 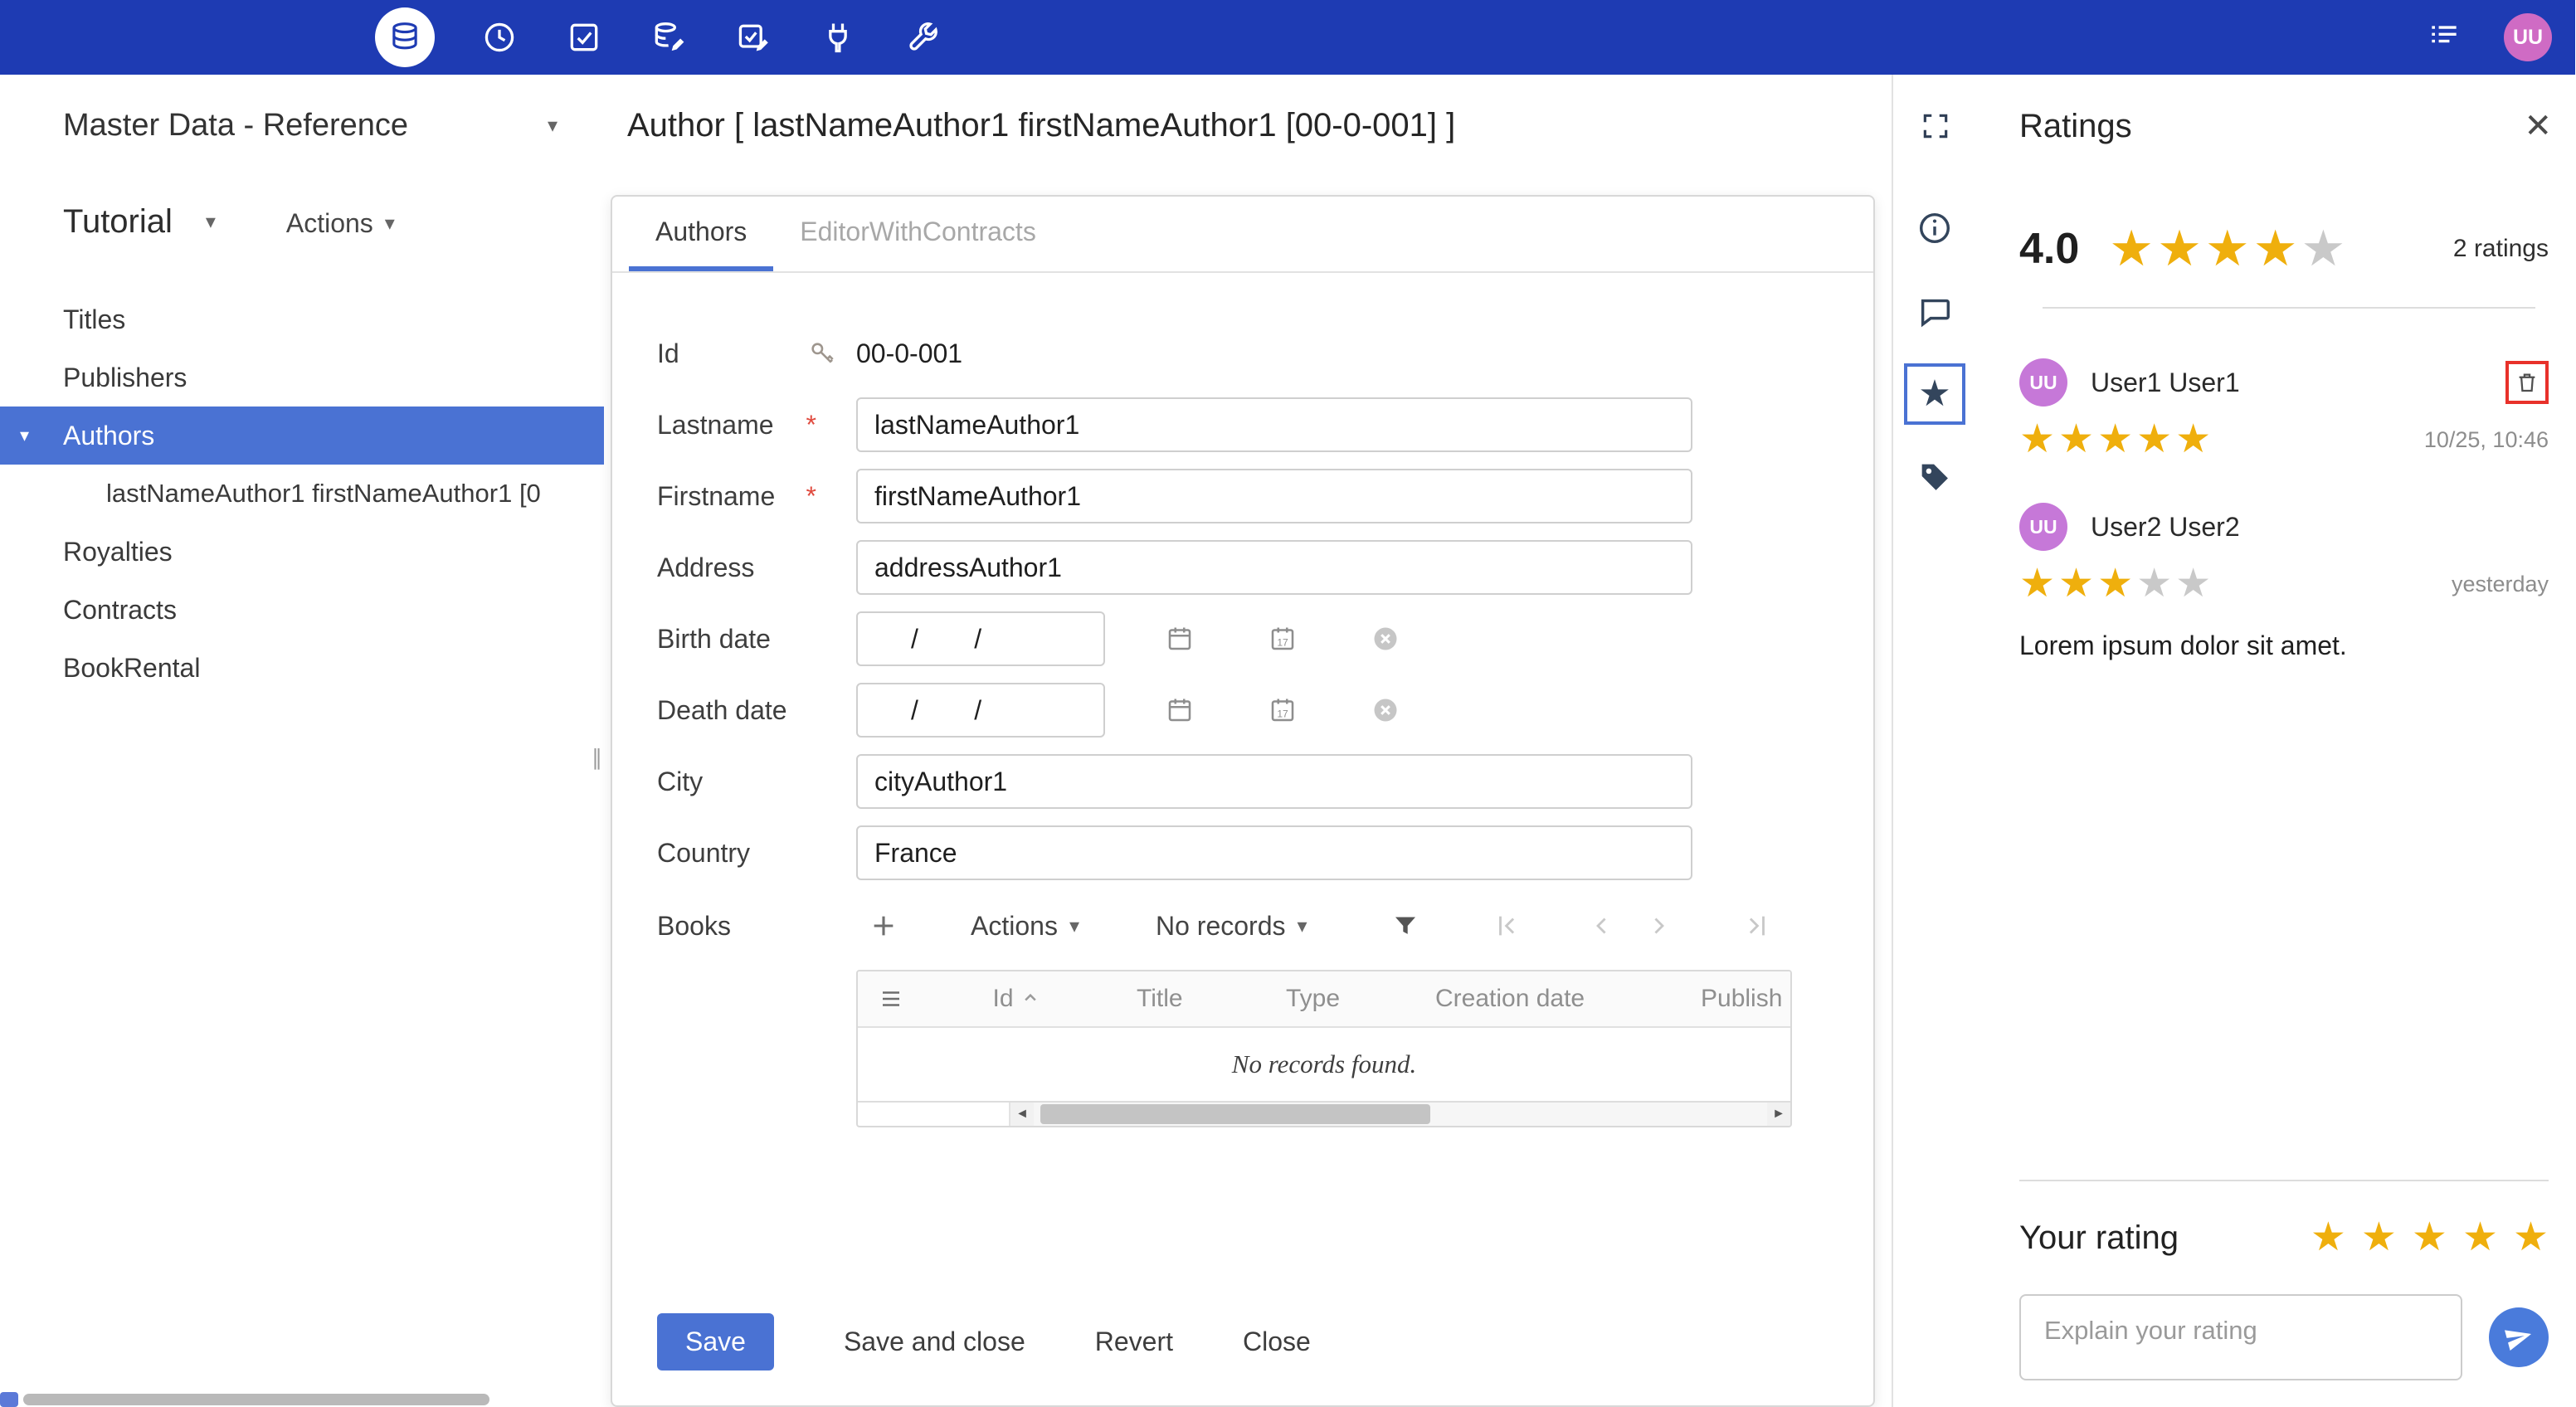 I want to click on tab-editorwithcontracts: EditorWithContracts, so click(x=918, y=234).